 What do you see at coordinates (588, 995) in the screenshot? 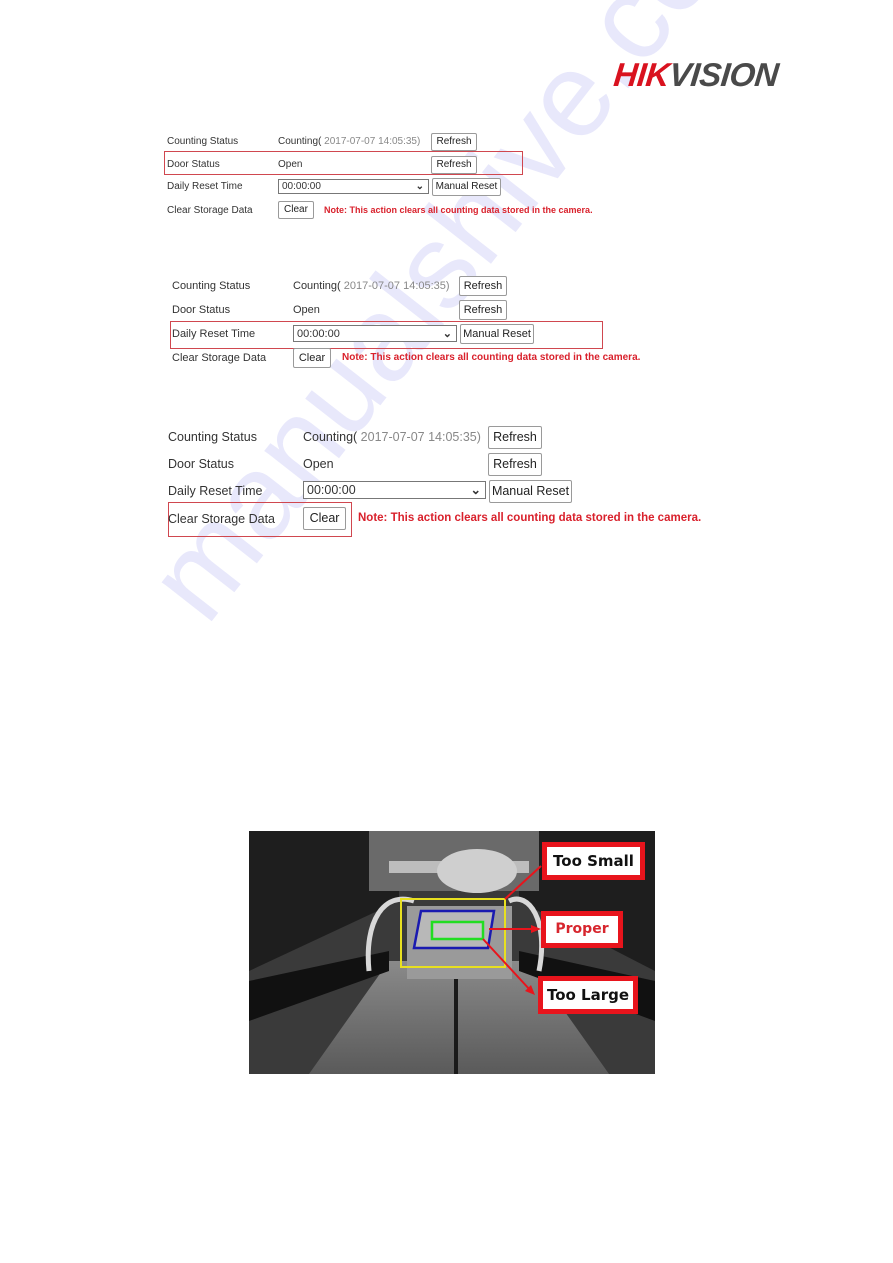
I see `label-too-large: Too Large` at bounding box center [588, 995].